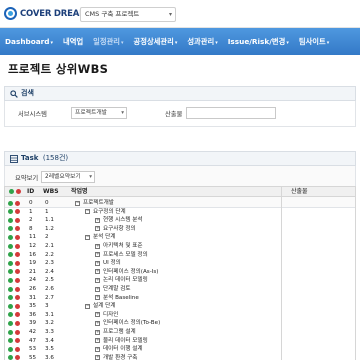 The width and height of the screenshot is (360, 360). What do you see at coordinates (314, 42) in the screenshot?
I see `nav-team-site: 팀사이트▾` at bounding box center [314, 42].